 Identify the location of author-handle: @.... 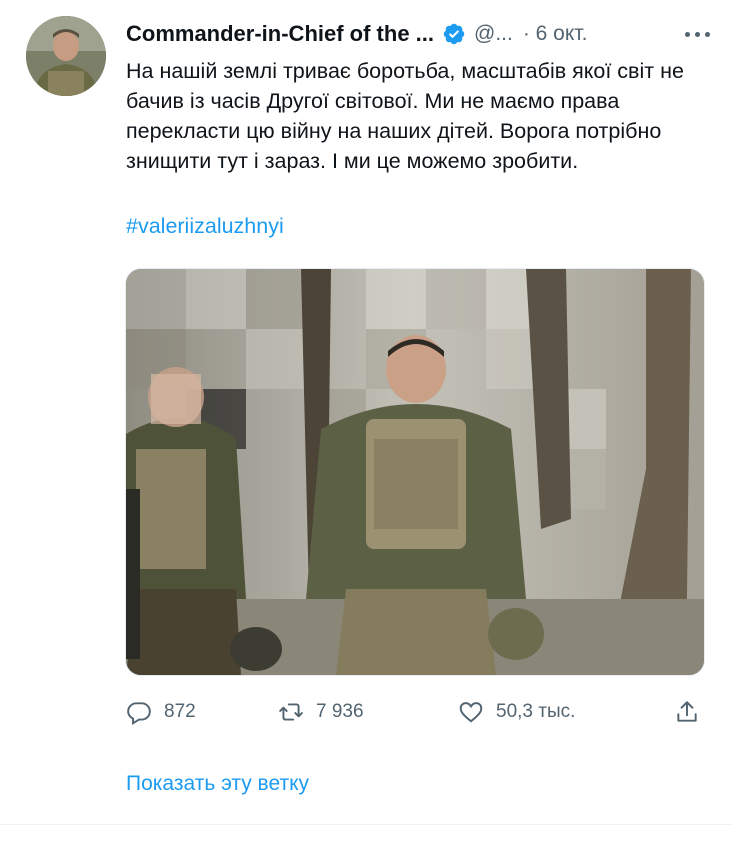
(493, 34).